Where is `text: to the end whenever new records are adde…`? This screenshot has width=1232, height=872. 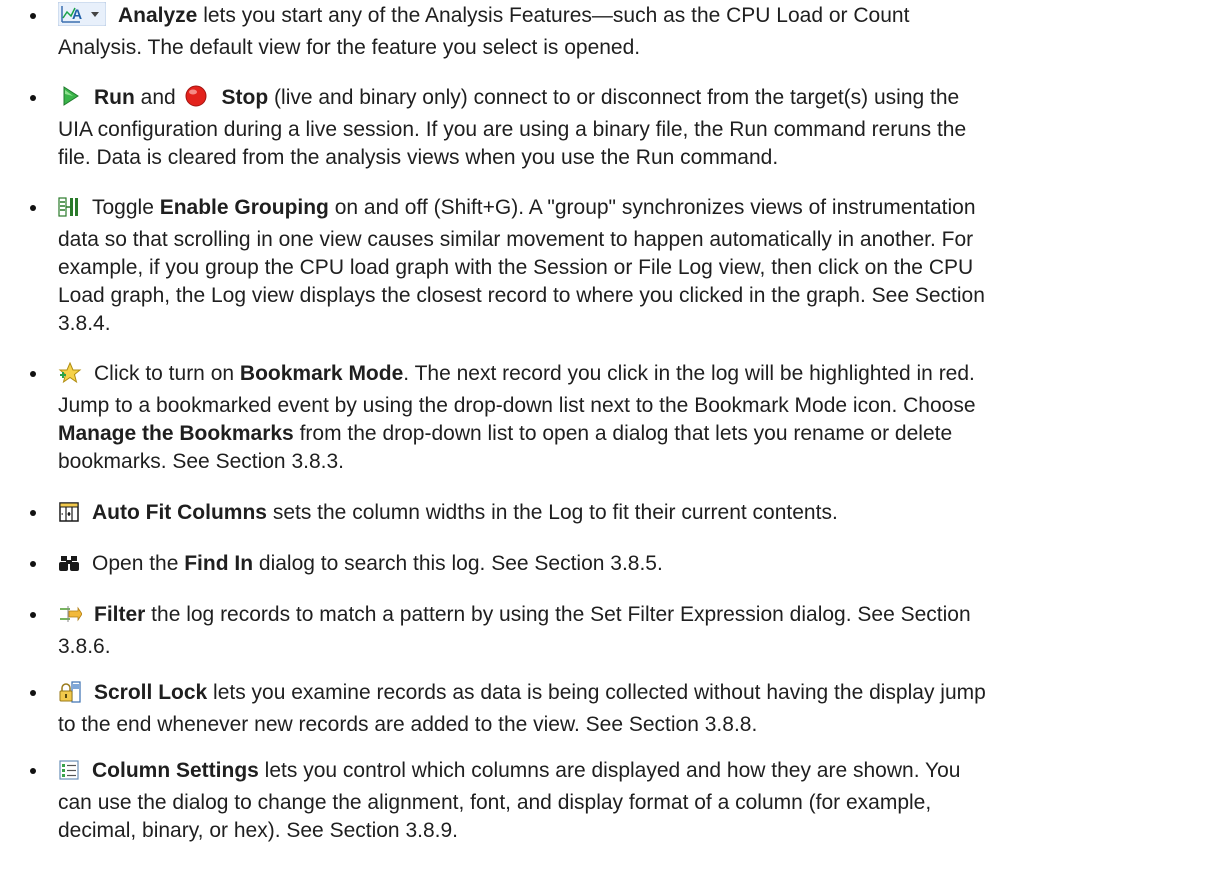 text: to the end whenever new records are adde… is located at coordinates (408, 724).